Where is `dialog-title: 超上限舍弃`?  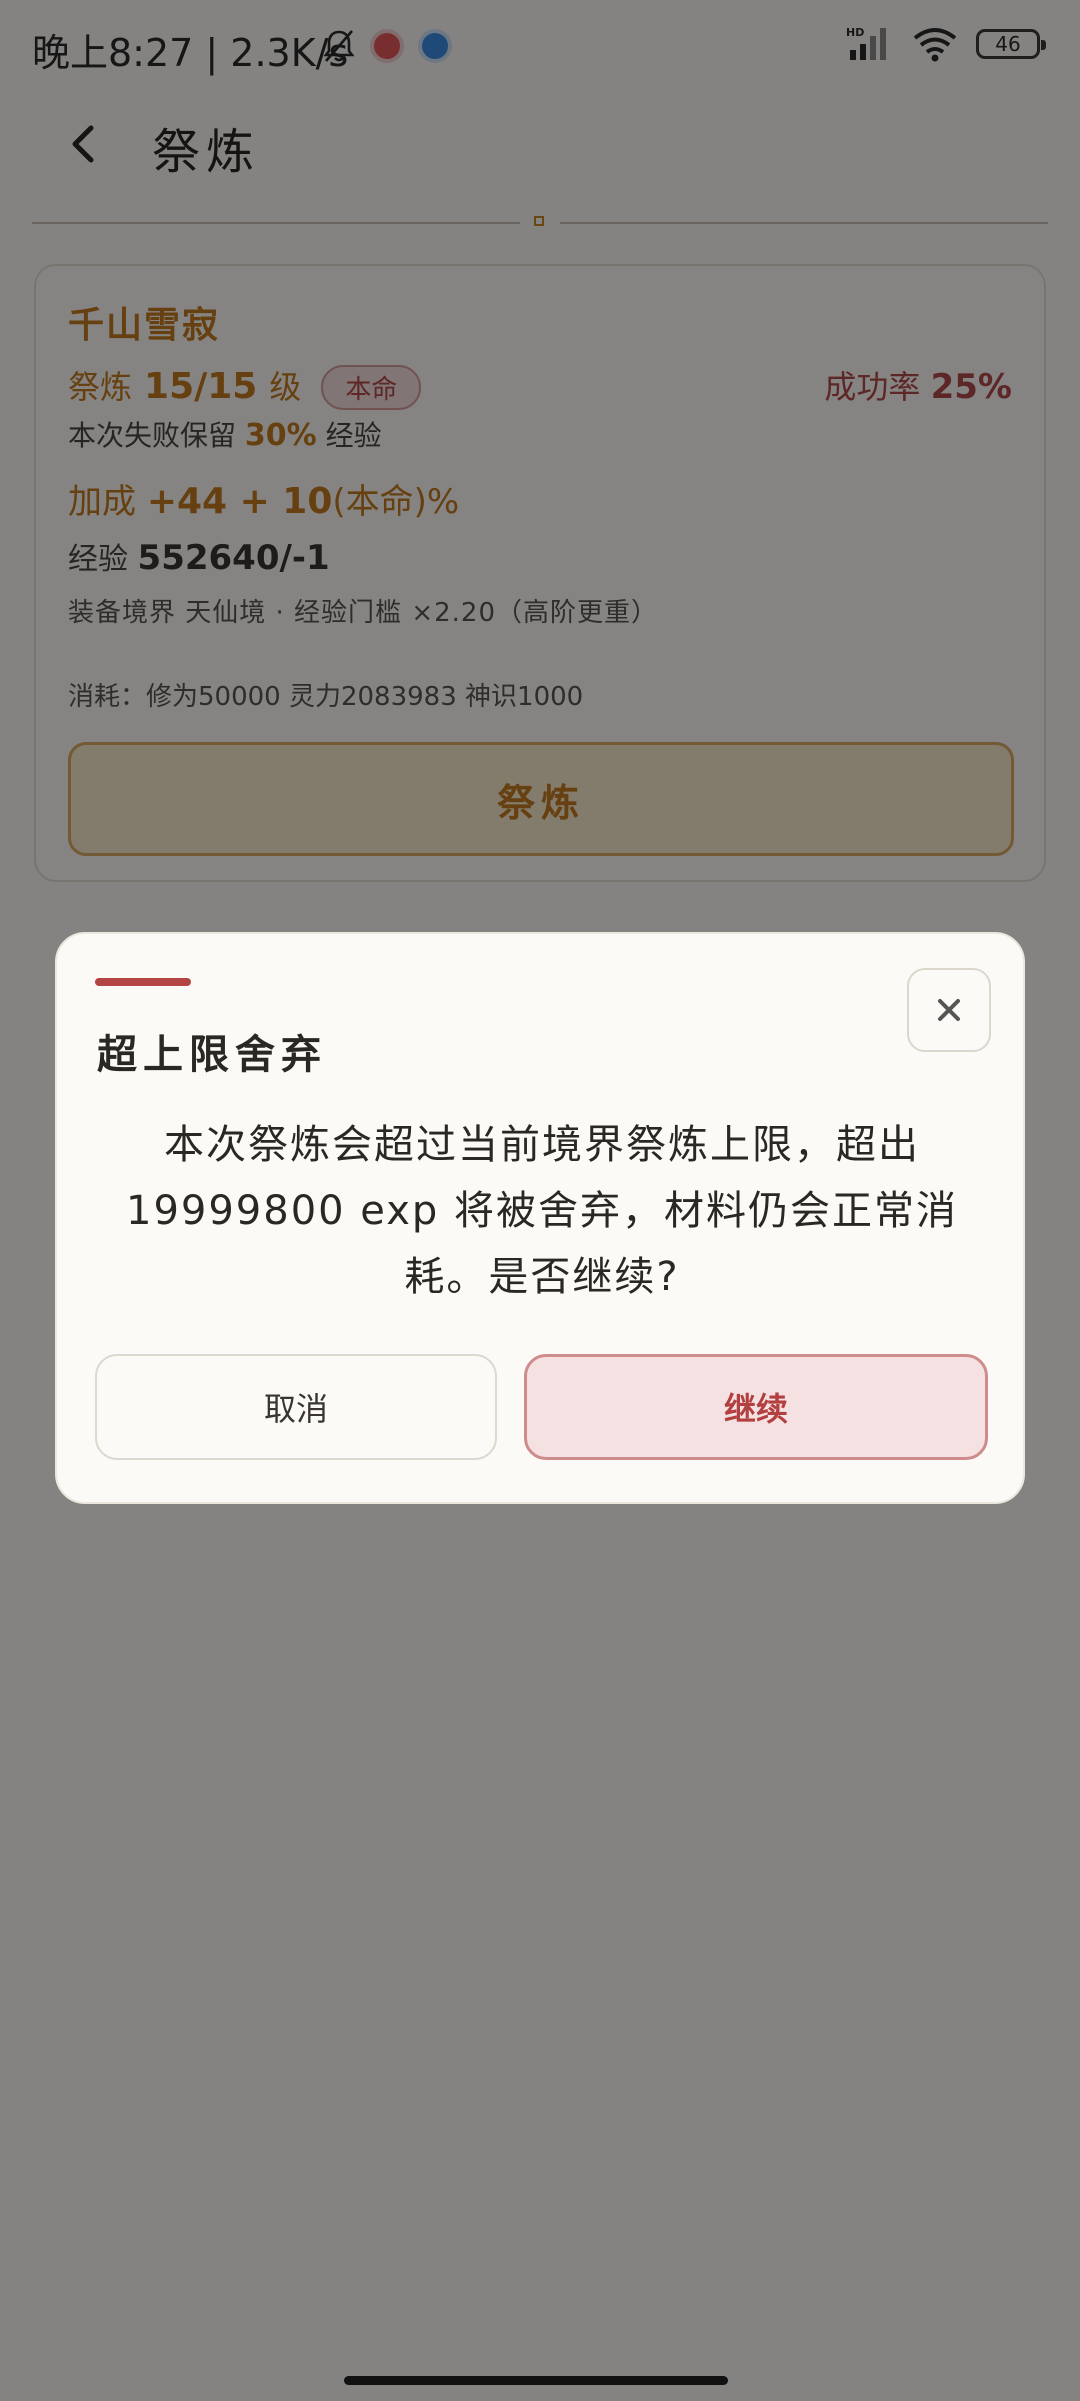
dialog-title: 超上限舍弃 is located at coordinates (212, 1055).